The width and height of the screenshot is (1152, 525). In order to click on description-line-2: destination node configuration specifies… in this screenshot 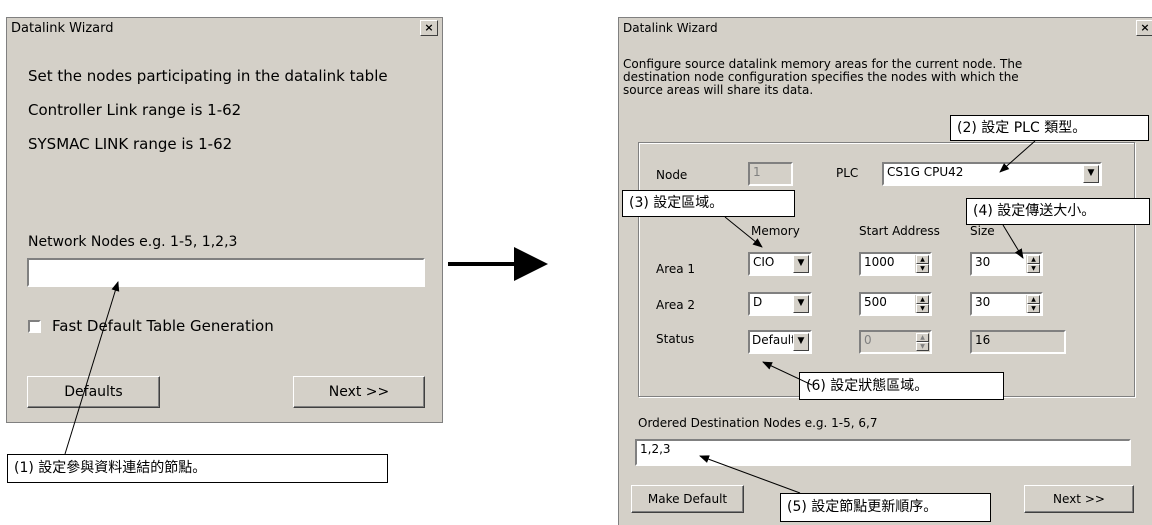, I will do `click(821, 77)`.